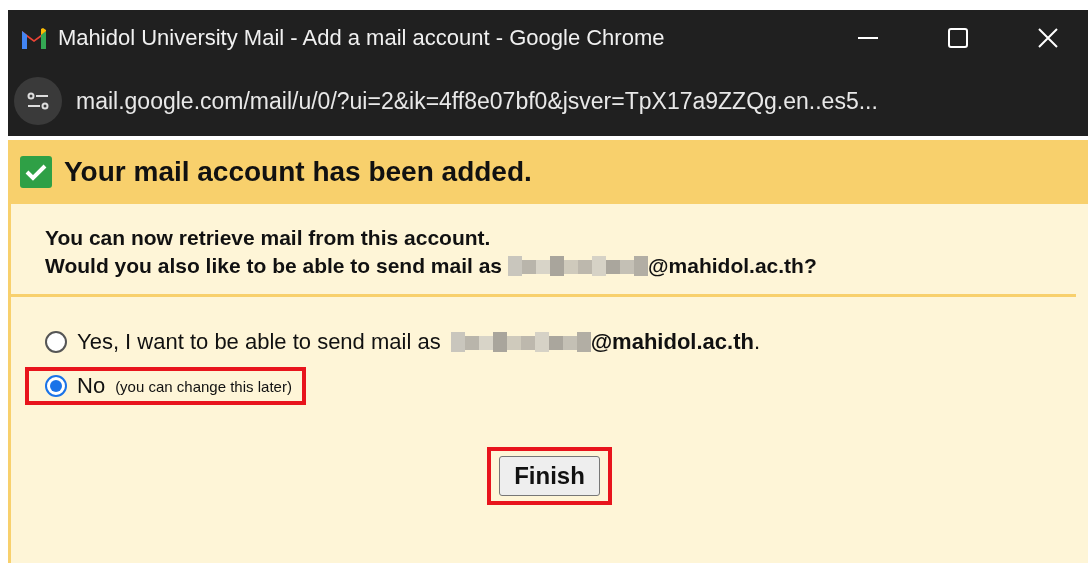 The width and height of the screenshot is (1088, 563). Describe the element at coordinates (675, 342) in the screenshot. I see `email-domain: @mahidol.ac.th.` at that location.